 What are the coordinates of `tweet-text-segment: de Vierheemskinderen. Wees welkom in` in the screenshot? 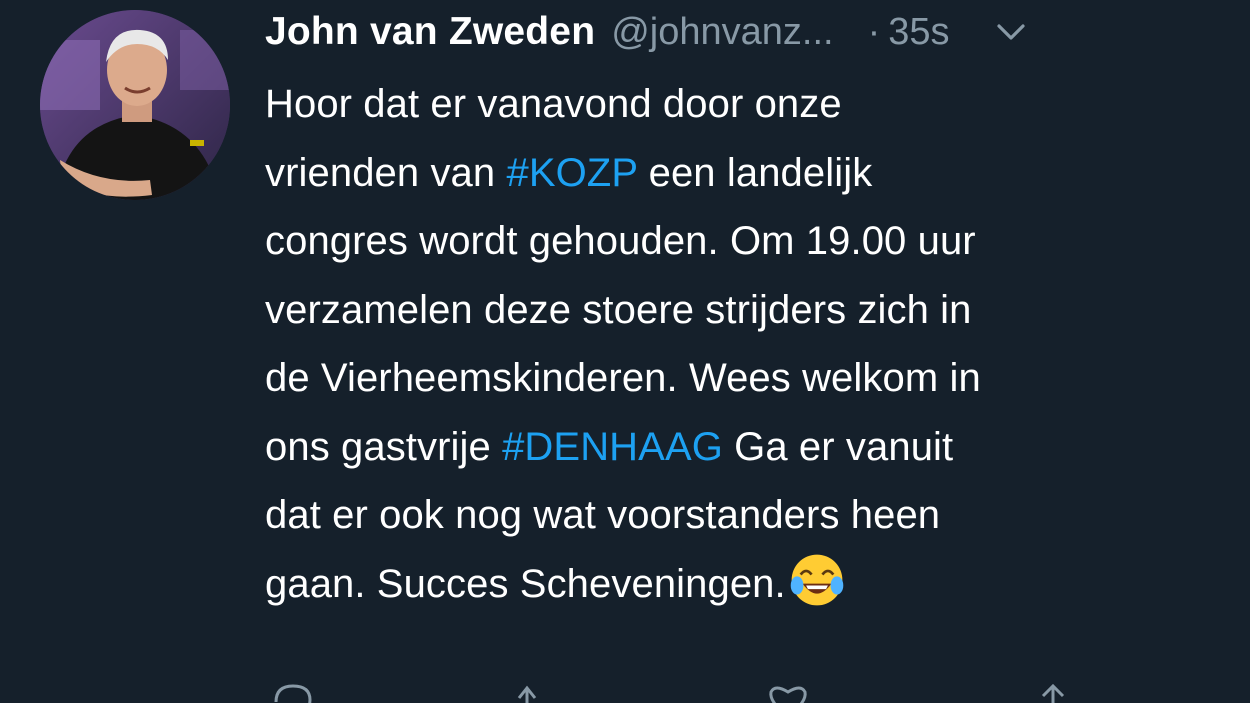 It's located at (623, 378).